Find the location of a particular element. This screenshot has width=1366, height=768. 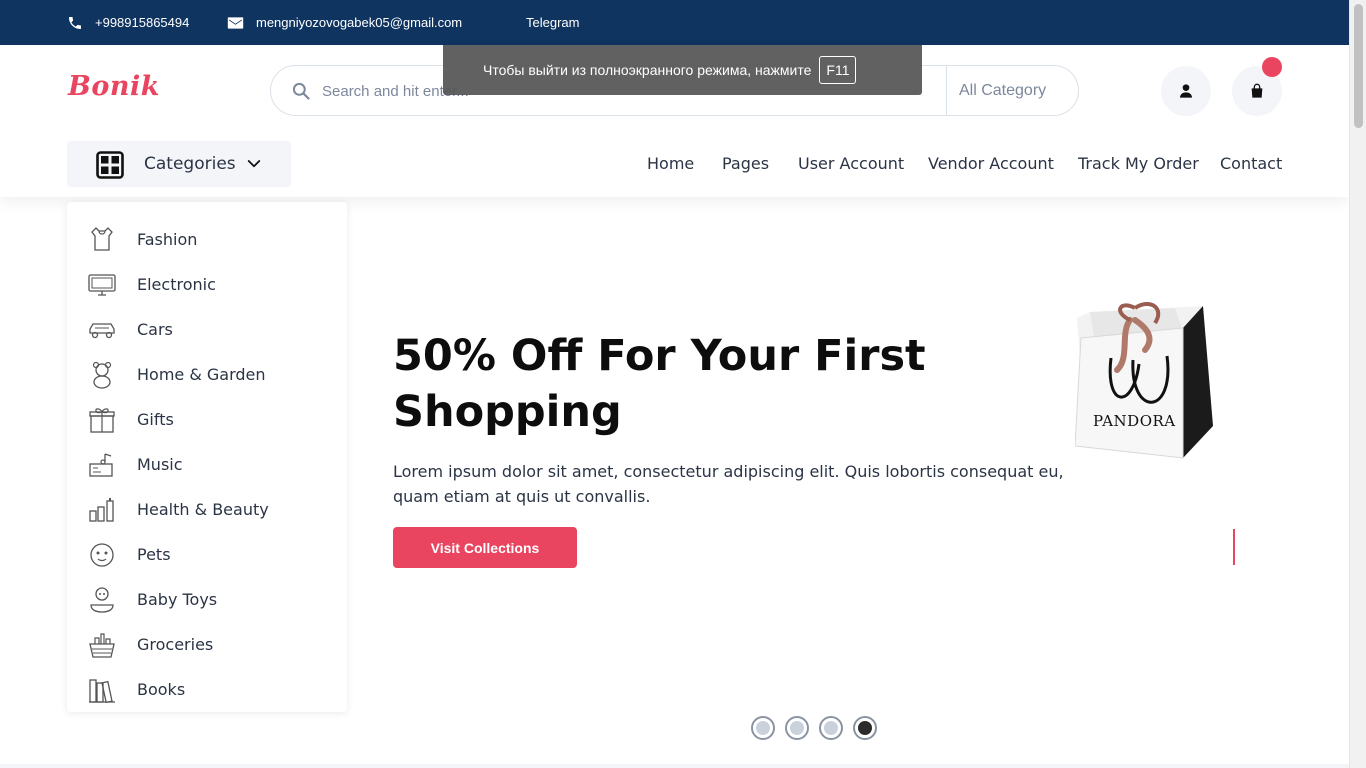

phone-icon is located at coordinates (75, 22).